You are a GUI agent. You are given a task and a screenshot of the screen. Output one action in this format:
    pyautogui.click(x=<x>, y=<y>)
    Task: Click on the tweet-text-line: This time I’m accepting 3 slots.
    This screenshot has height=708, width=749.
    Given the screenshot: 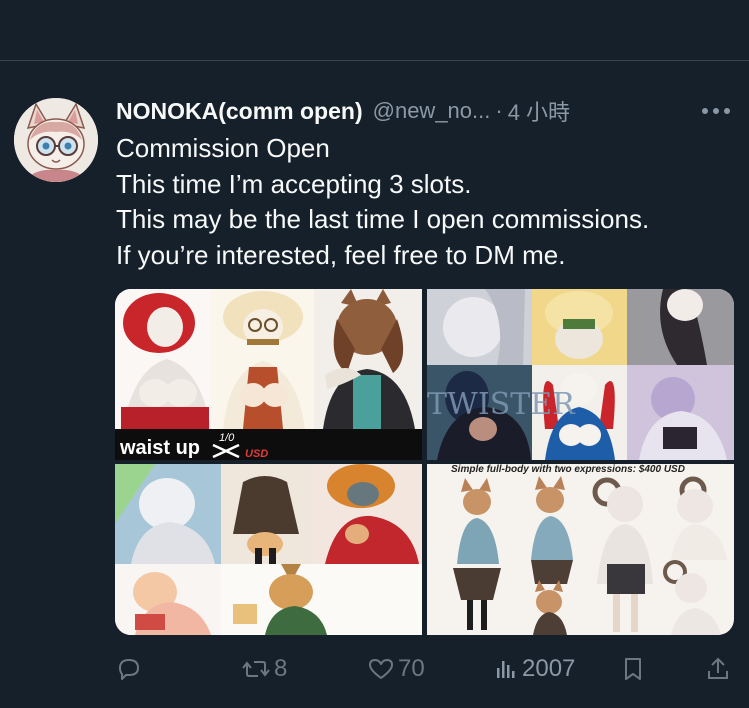 What is the action you would take?
    pyautogui.click(x=294, y=183)
    